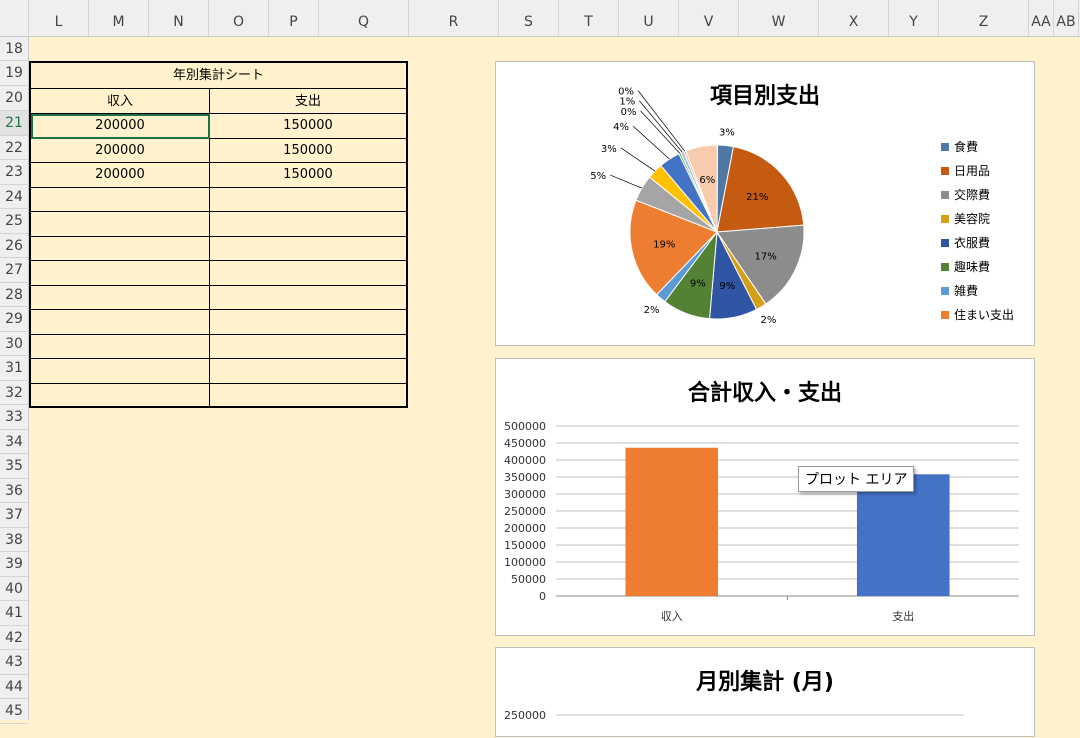 The image size is (1080, 738). Describe the element at coordinates (977, 314) in the screenshot. I see `legend-item: 住まい支出` at that location.